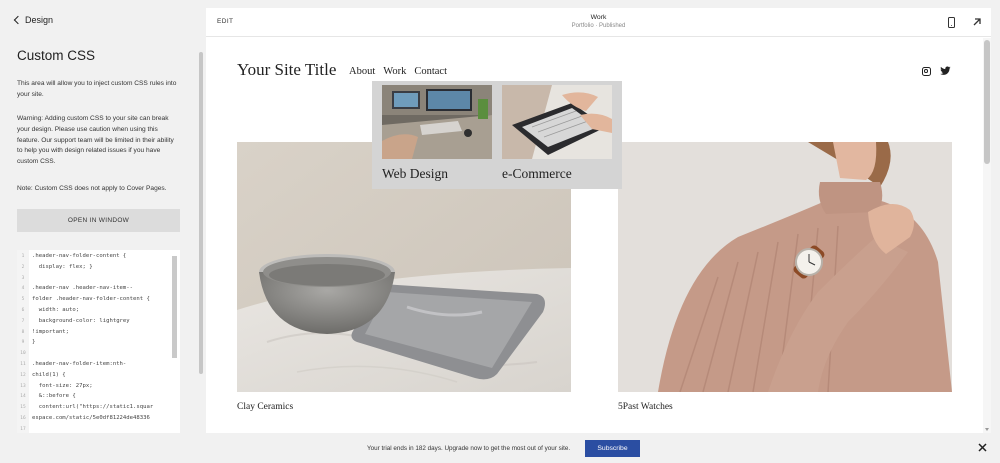  I want to click on back-label: Design, so click(39, 20).